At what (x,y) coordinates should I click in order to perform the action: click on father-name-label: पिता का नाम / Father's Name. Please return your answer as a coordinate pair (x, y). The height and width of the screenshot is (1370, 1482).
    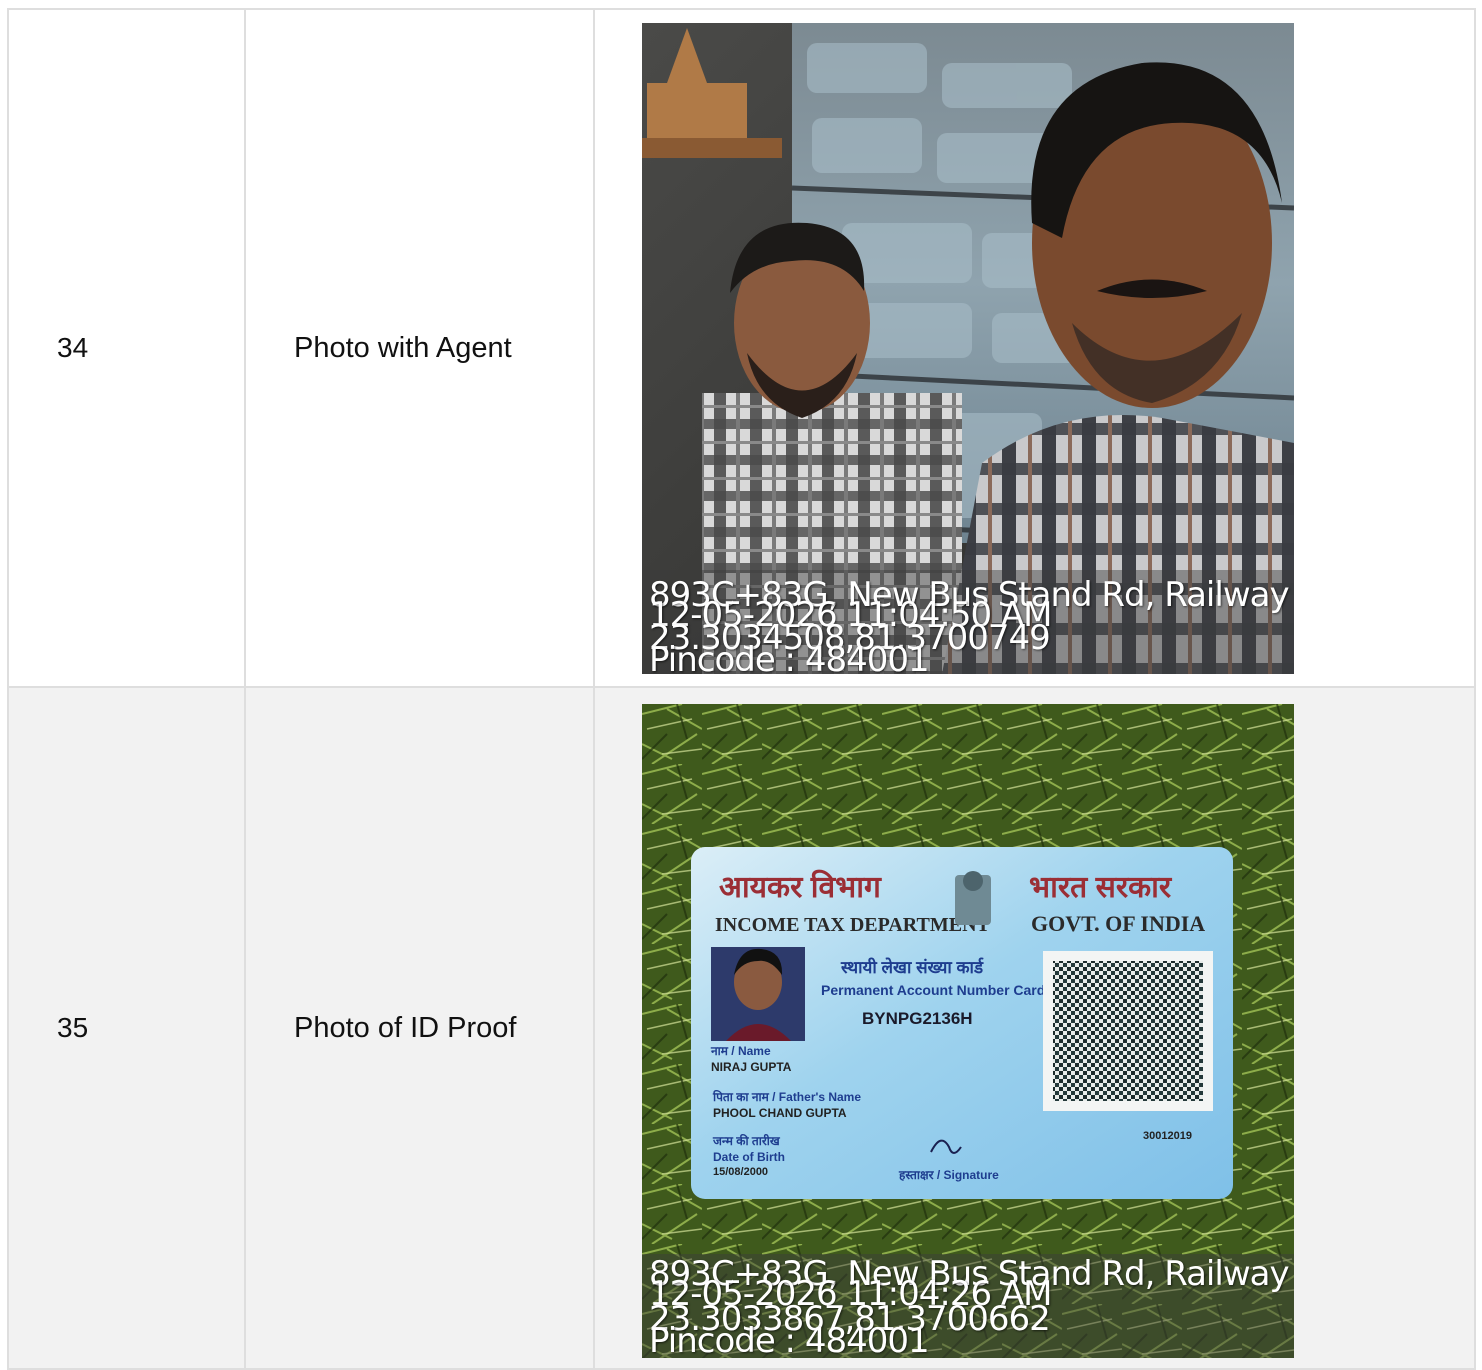
    Looking at the image, I should click on (786, 1097).